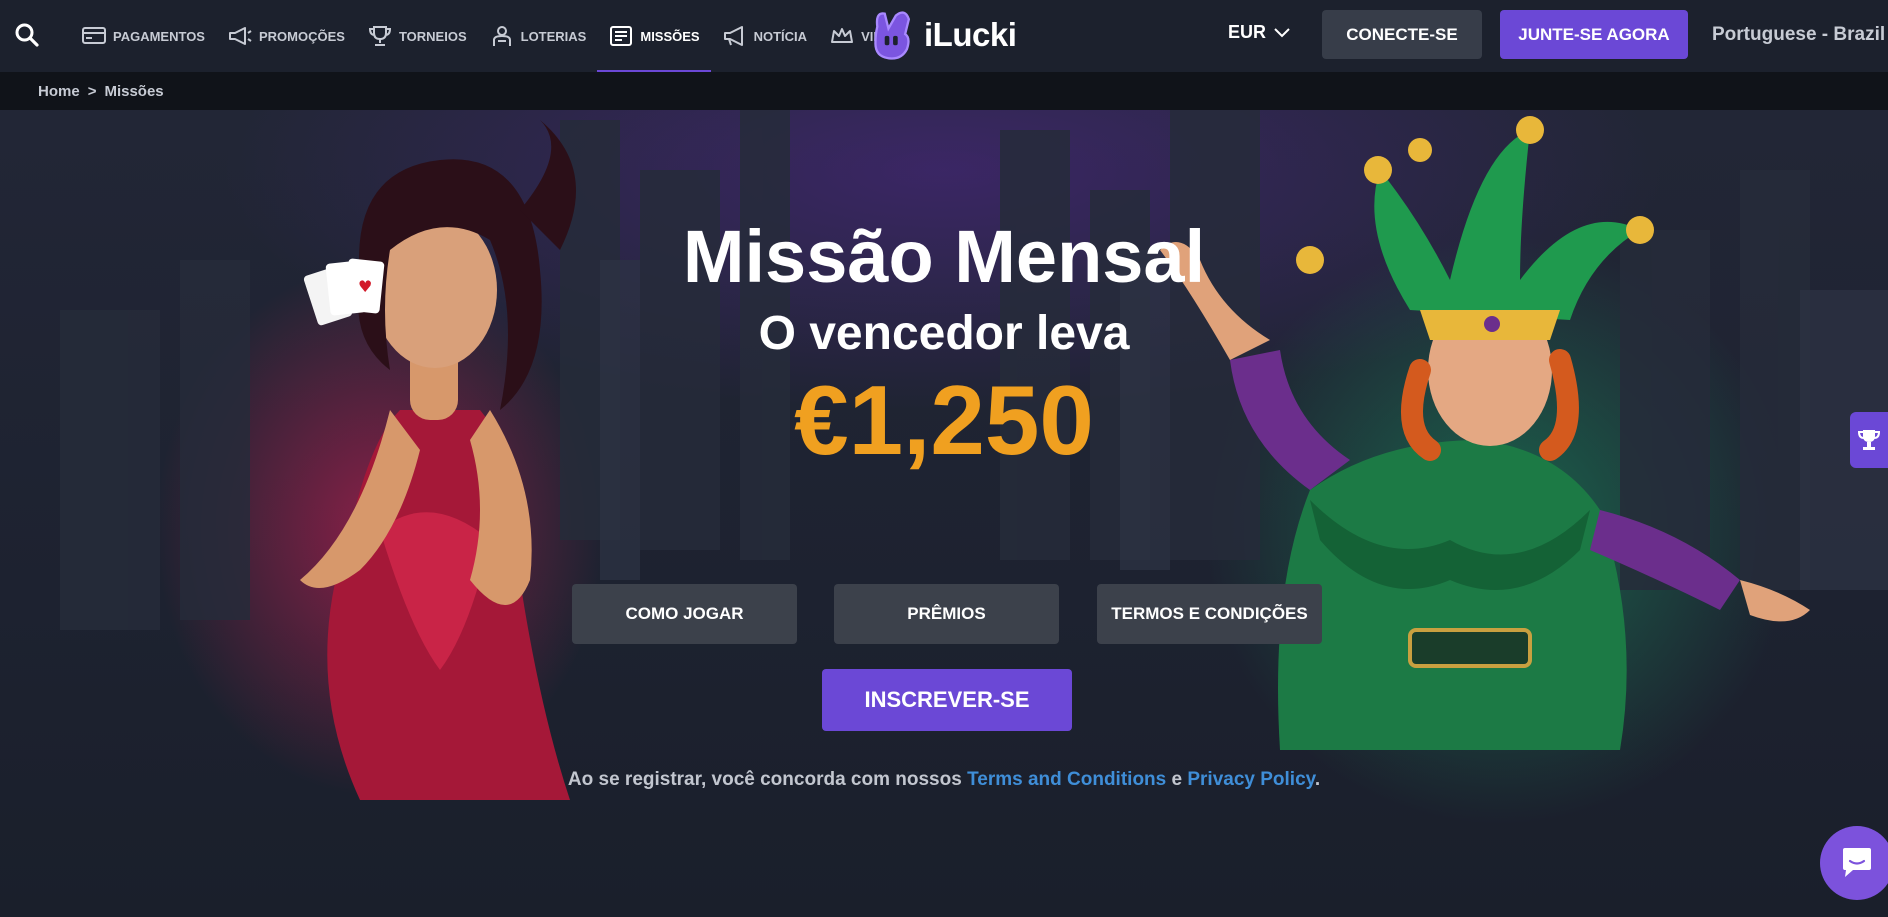  What do you see at coordinates (970, 34) in the screenshot?
I see `logo-text: iLucki` at bounding box center [970, 34].